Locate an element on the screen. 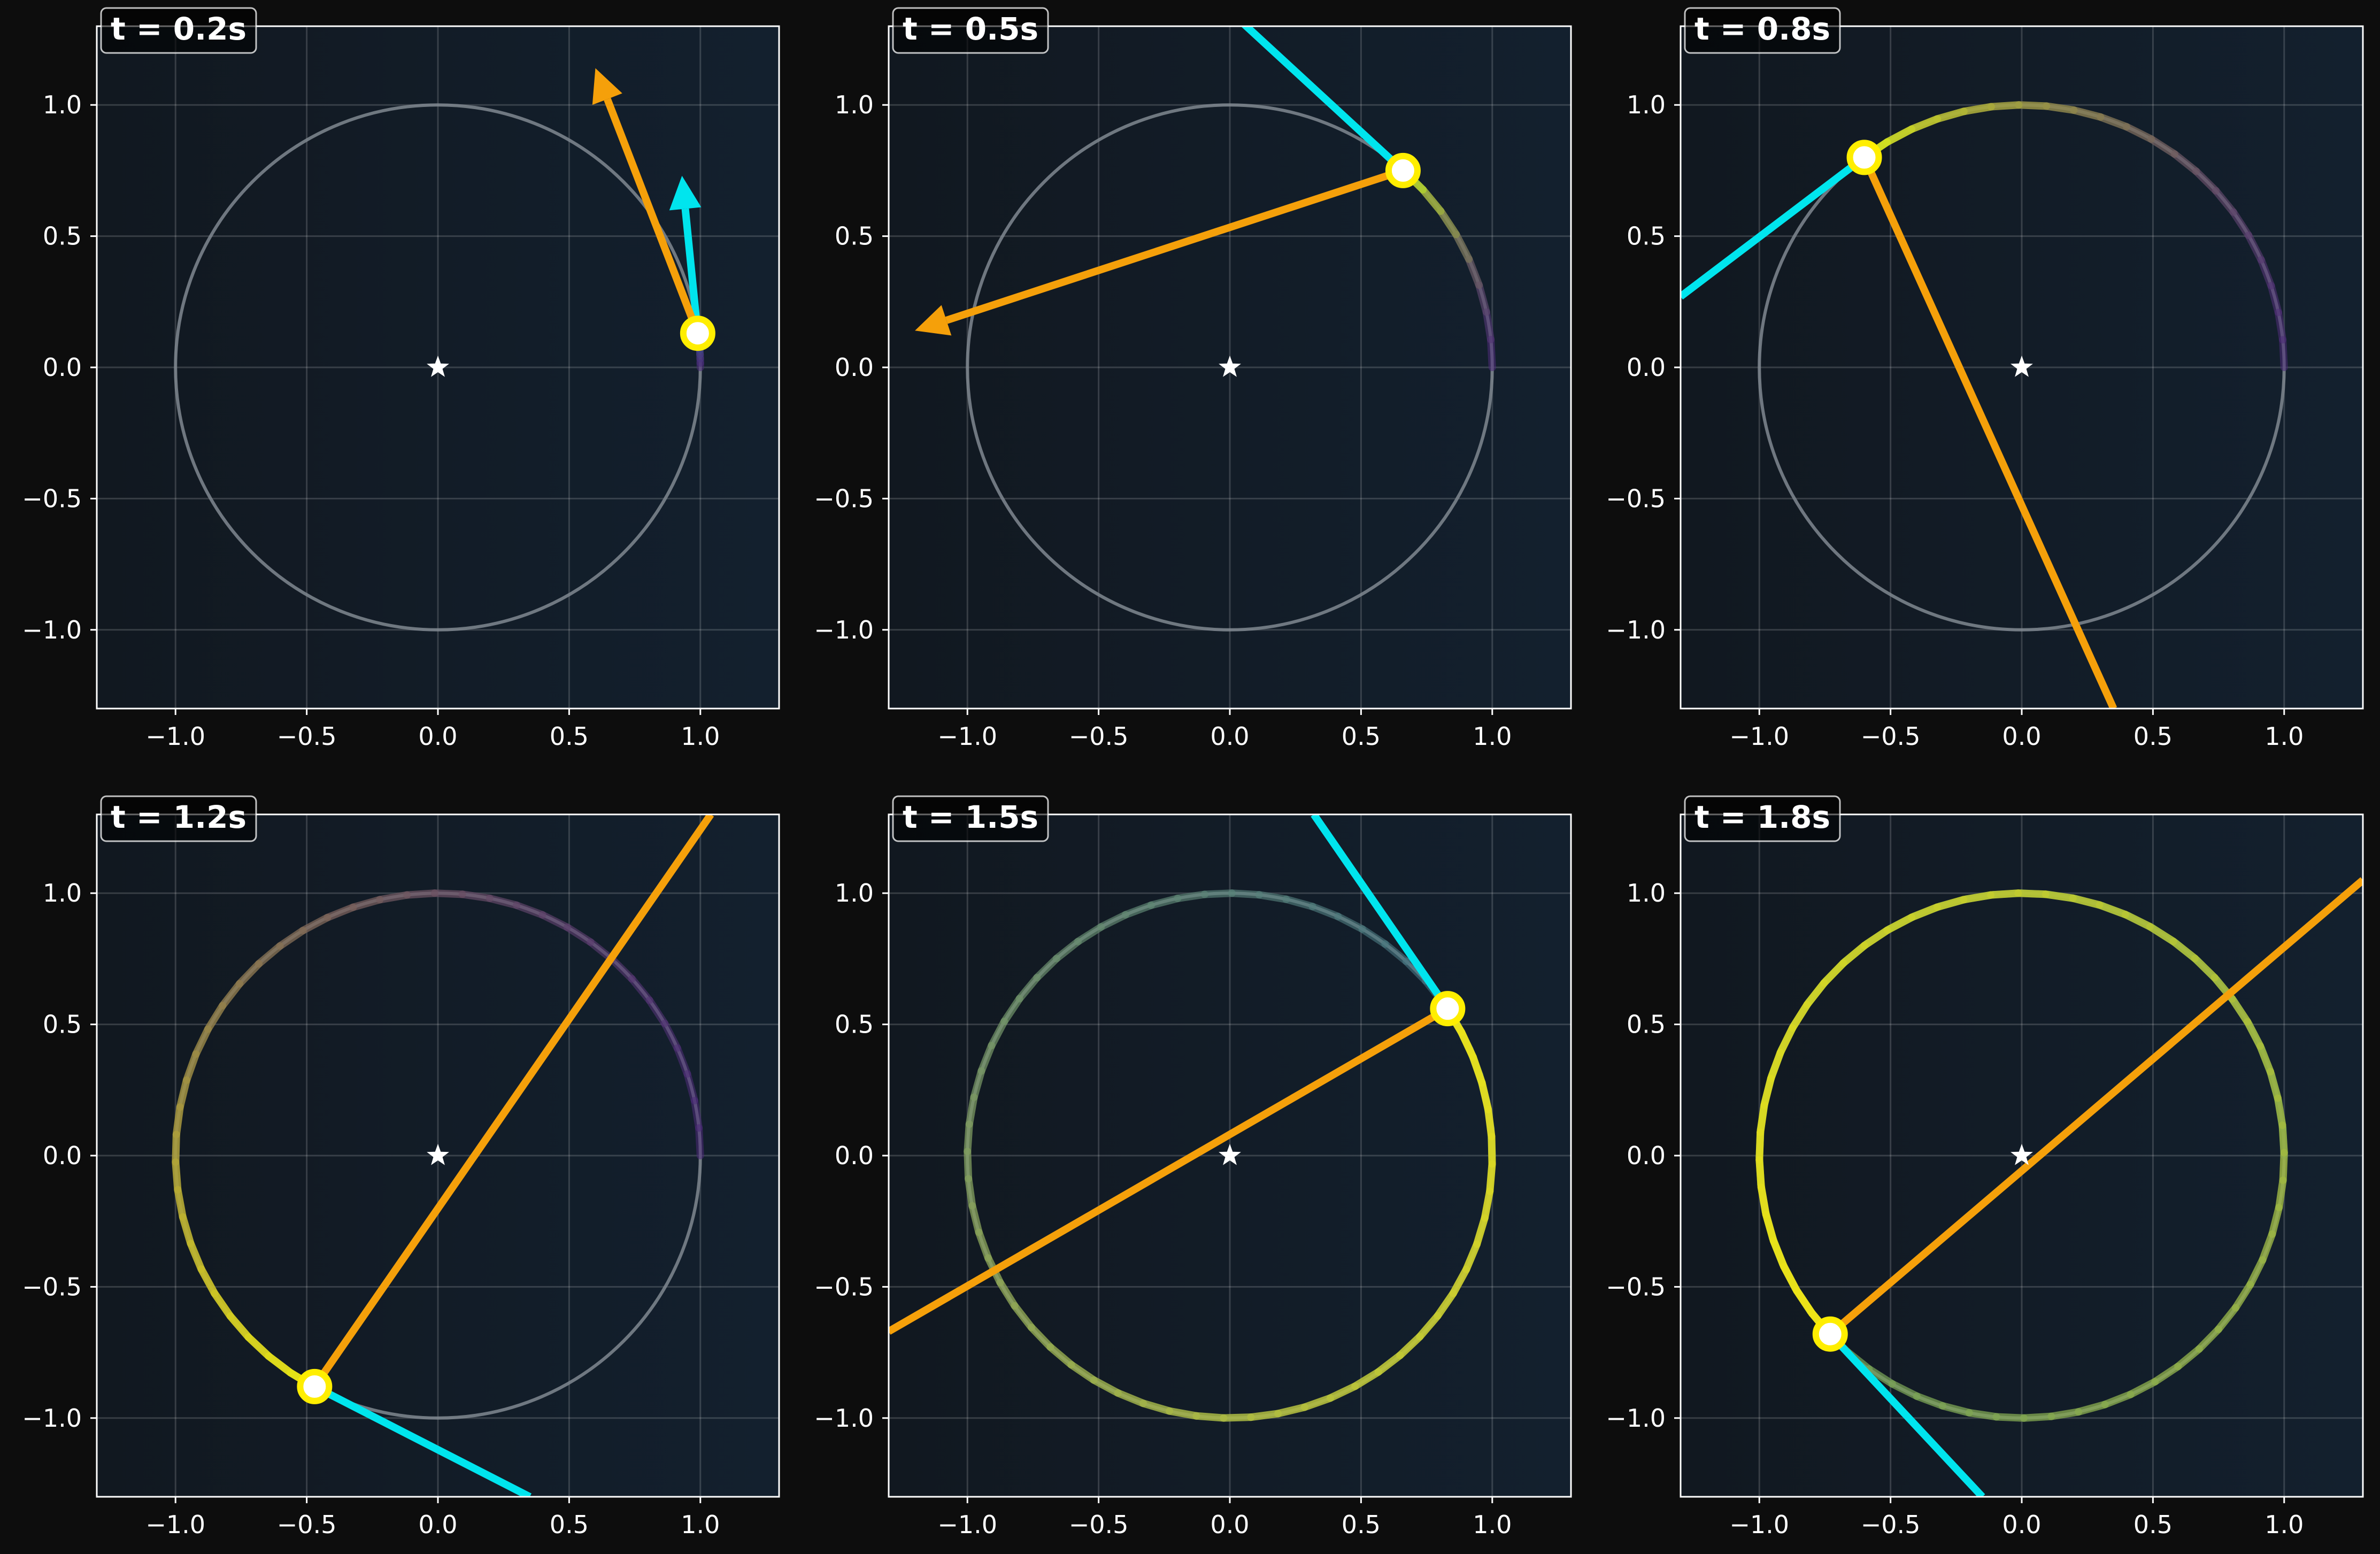  panel-title-box: t = 1.8s is located at coordinates (1762, 818).